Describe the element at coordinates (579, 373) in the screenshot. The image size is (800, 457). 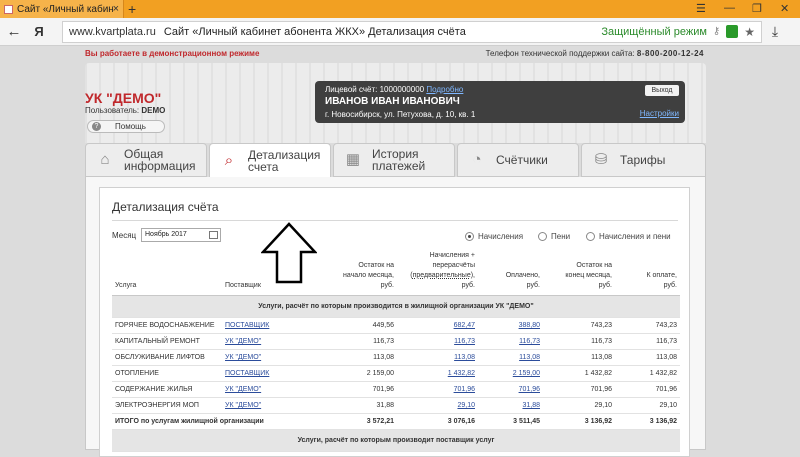
I see `cell-closing: 1 432,82` at that location.